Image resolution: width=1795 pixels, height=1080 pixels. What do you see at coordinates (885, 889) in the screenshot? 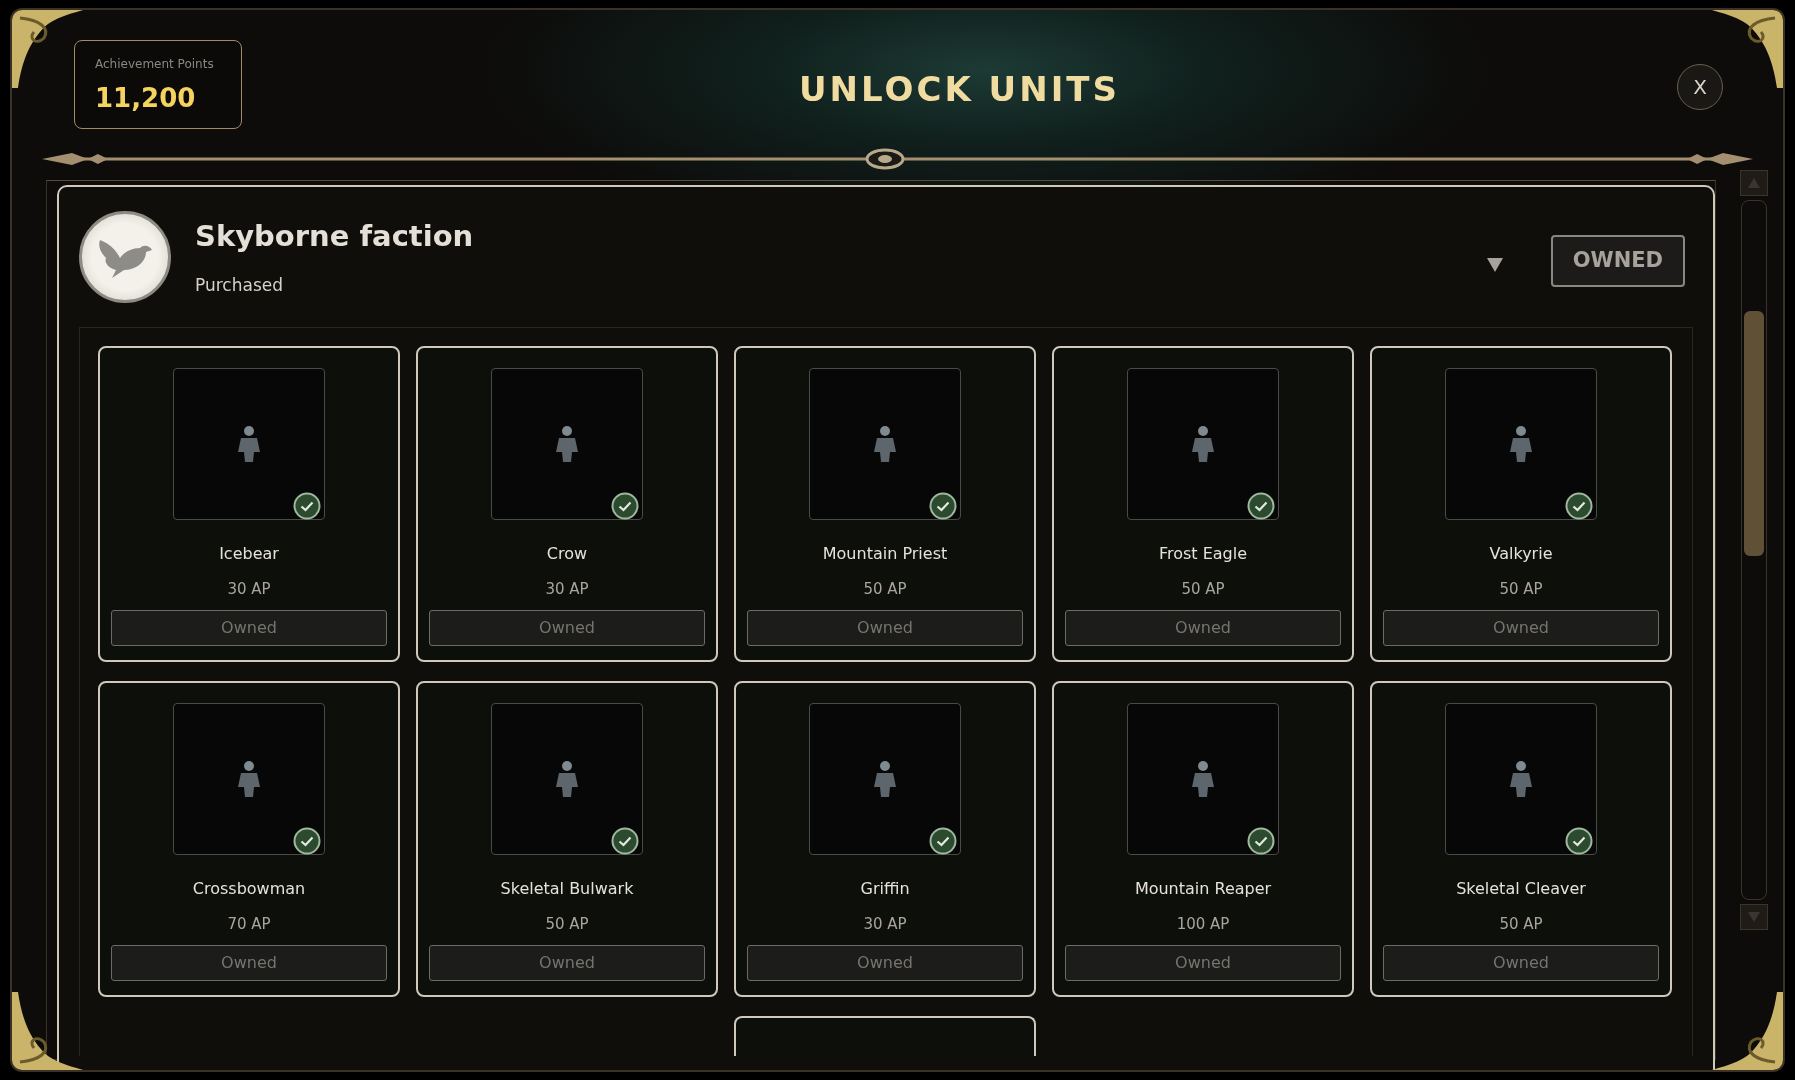
I see `unit-name: Griffin` at bounding box center [885, 889].